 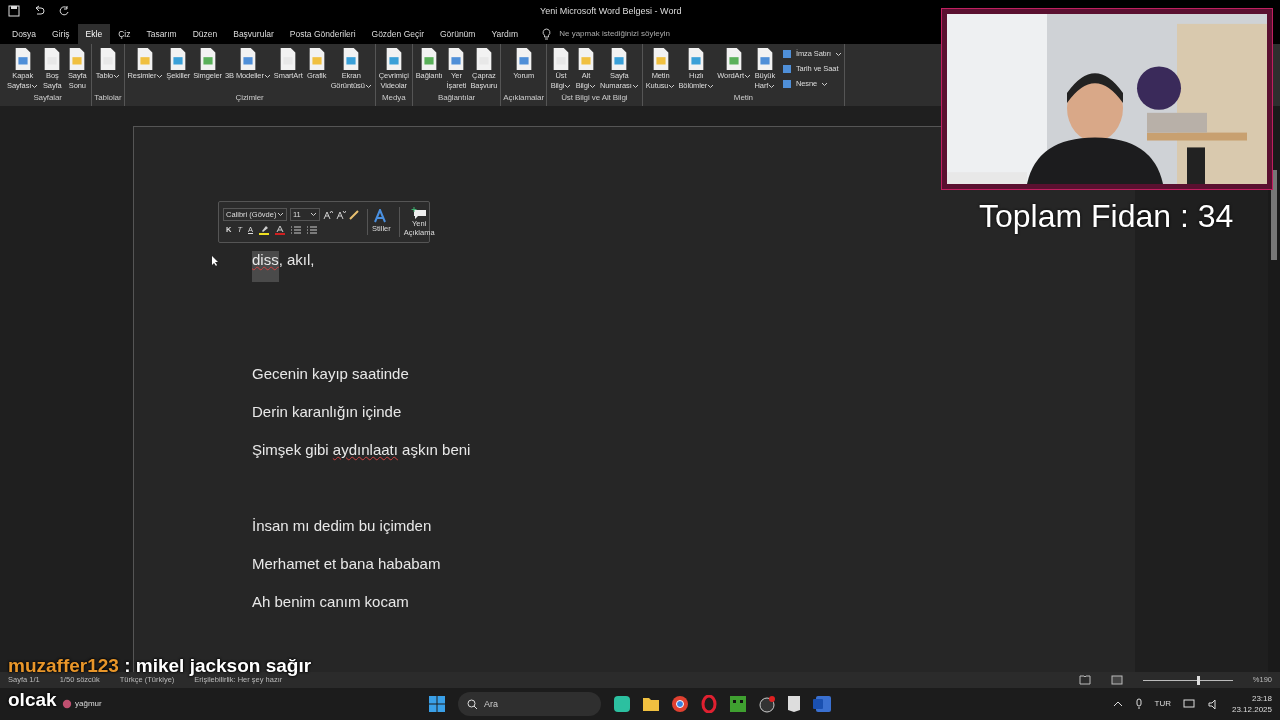 I want to click on shrink-font-icon, so click(x=341, y=214).